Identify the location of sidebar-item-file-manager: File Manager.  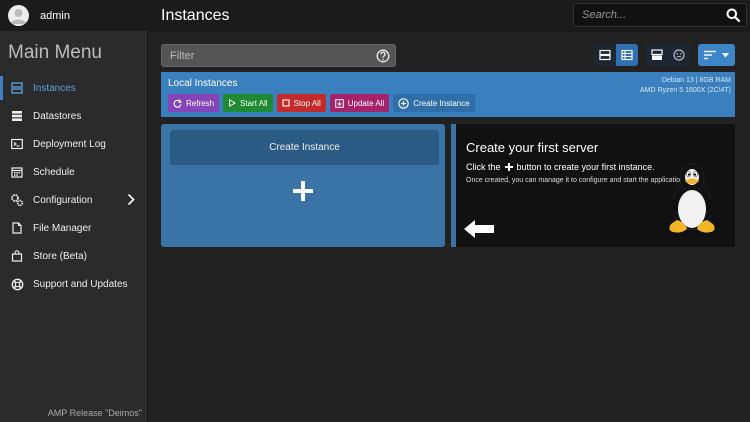
(73, 228).